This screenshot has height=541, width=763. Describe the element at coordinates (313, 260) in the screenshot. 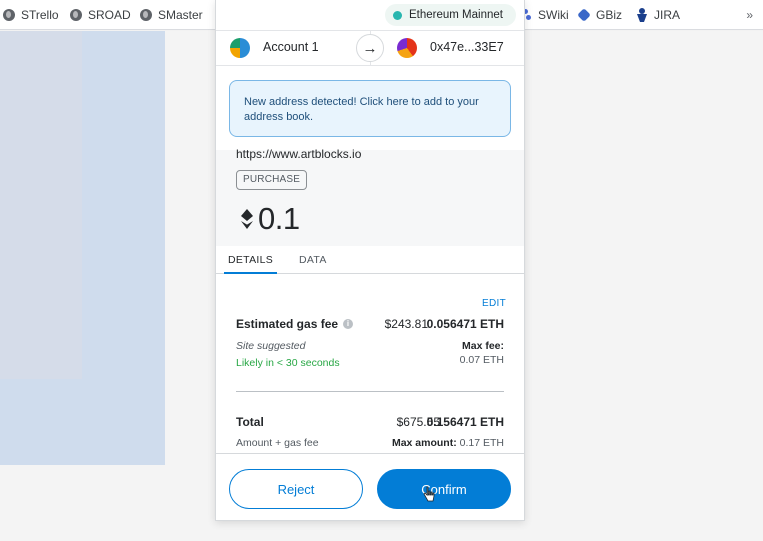

I see `tab-data: DATA` at that location.